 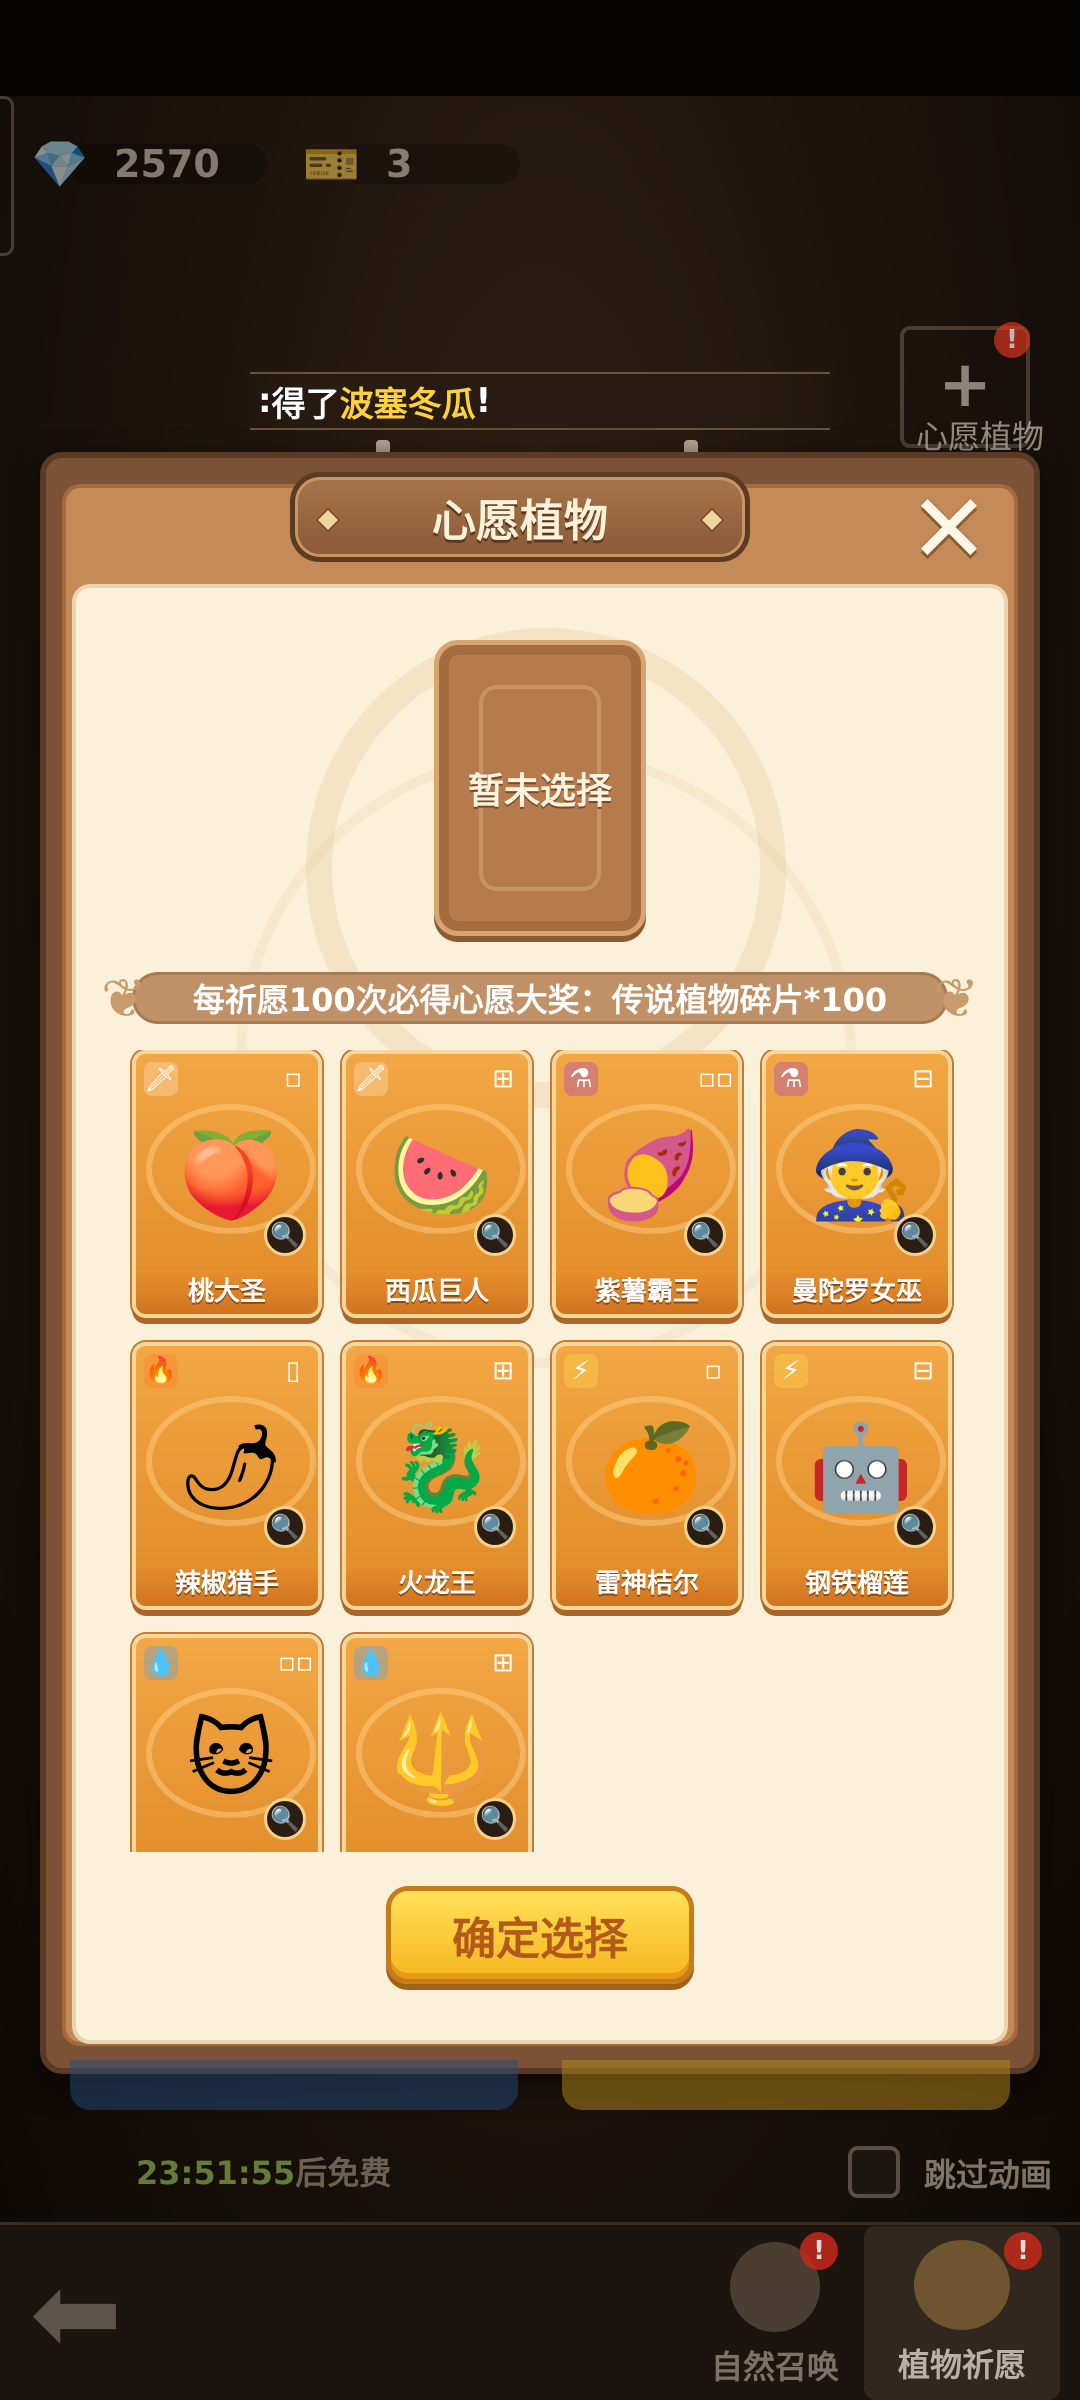 What do you see at coordinates (857, 1292) in the screenshot?
I see `plant-name: 曼陀罗女巫` at bounding box center [857, 1292].